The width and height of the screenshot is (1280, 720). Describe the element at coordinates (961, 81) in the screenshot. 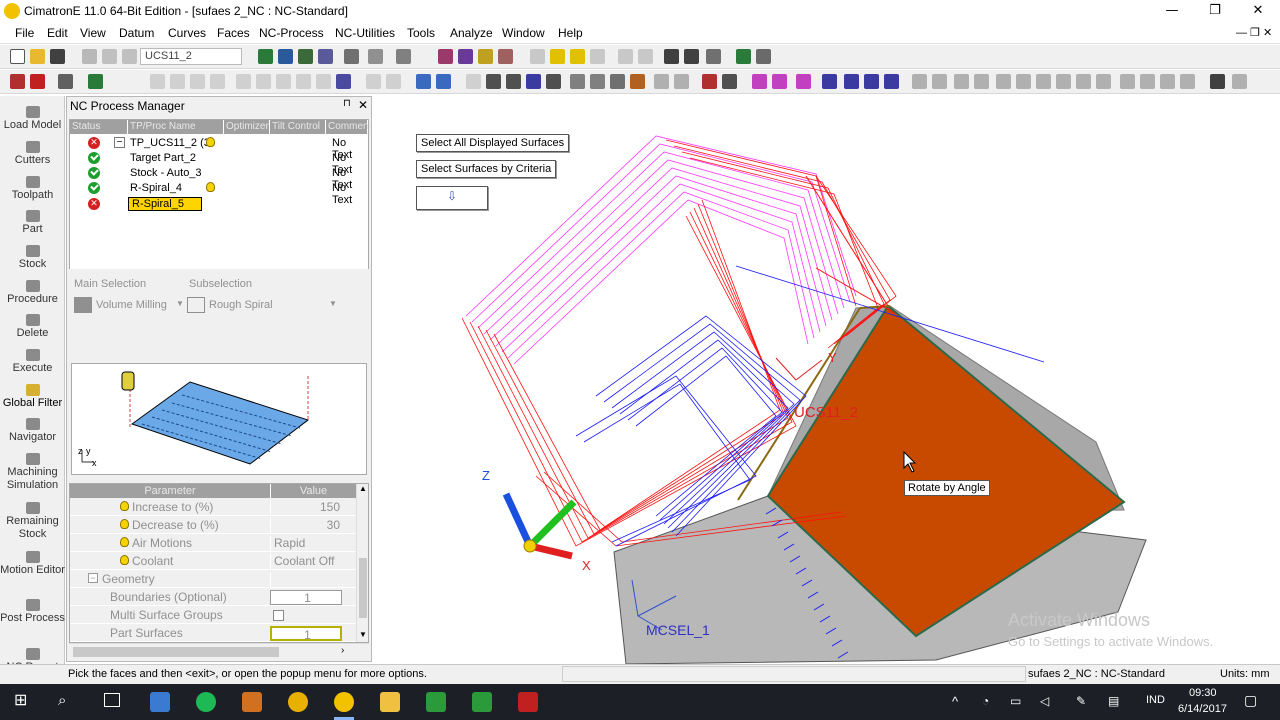

I see `circle-icon` at that location.